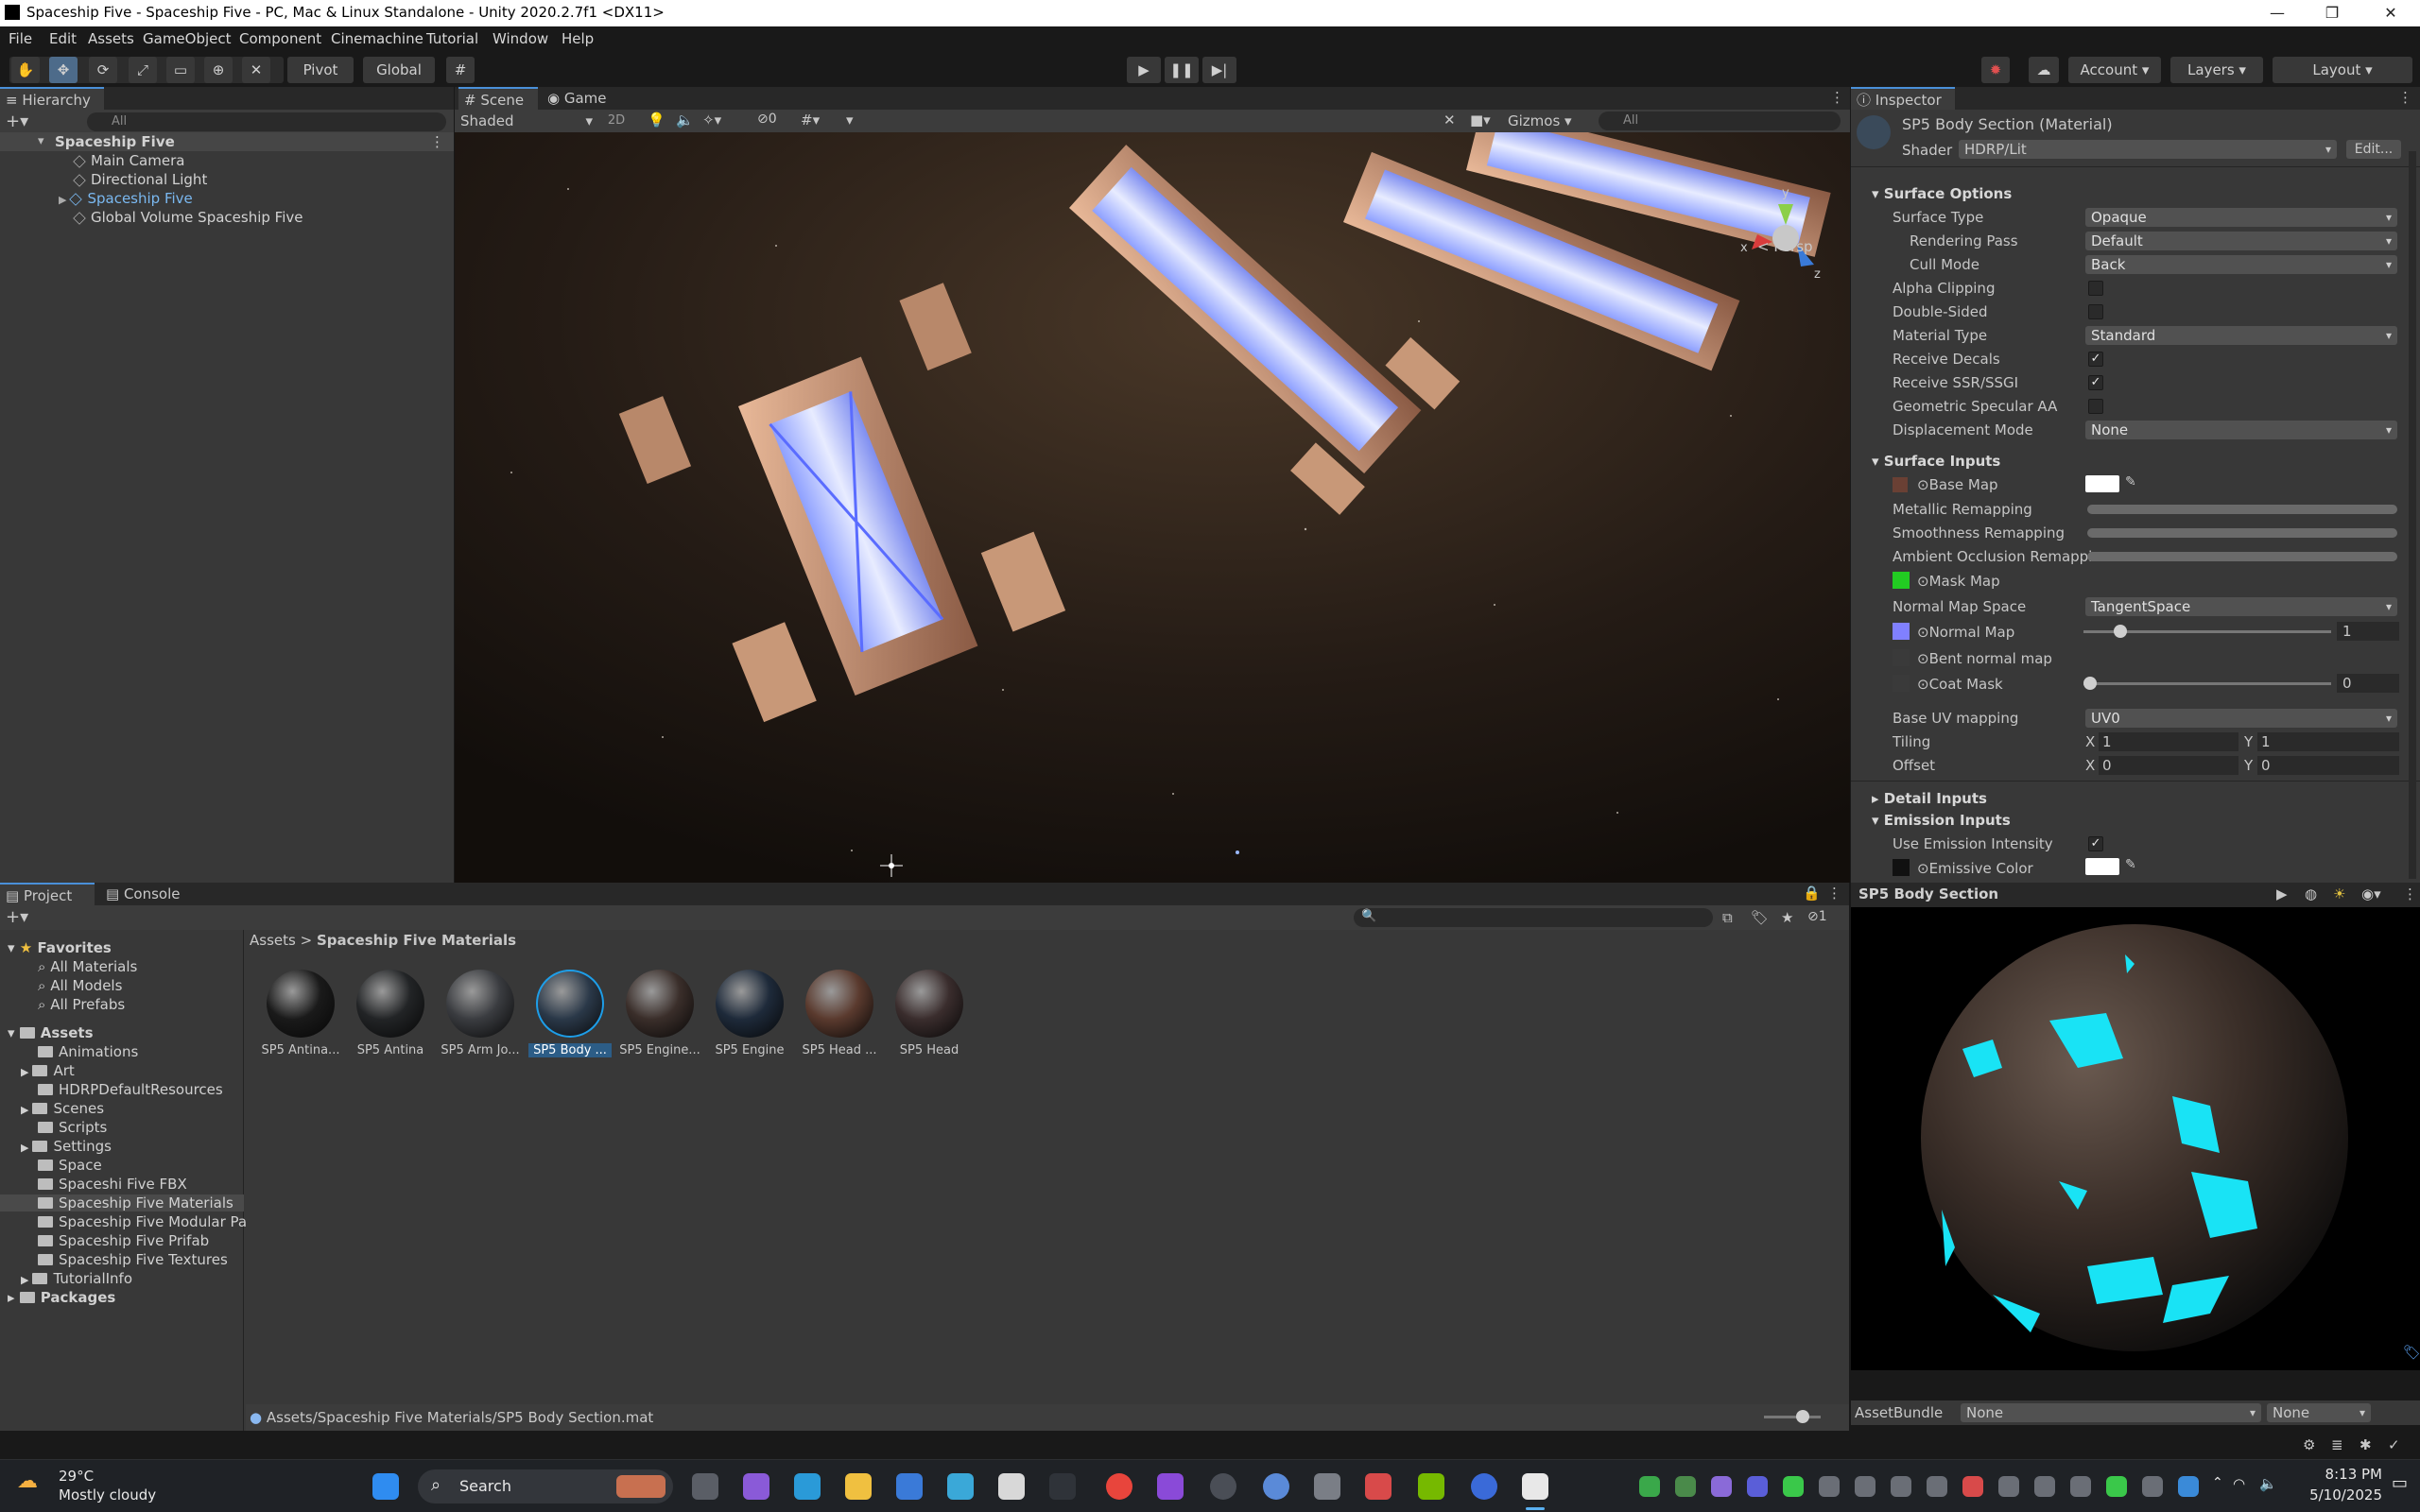 Image resolution: width=2420 pixels, height=1512 pixels. Describe the element at coordinates (452, 38) in the screenshot. I see `menu-tutorial: Tutorial` at that location.